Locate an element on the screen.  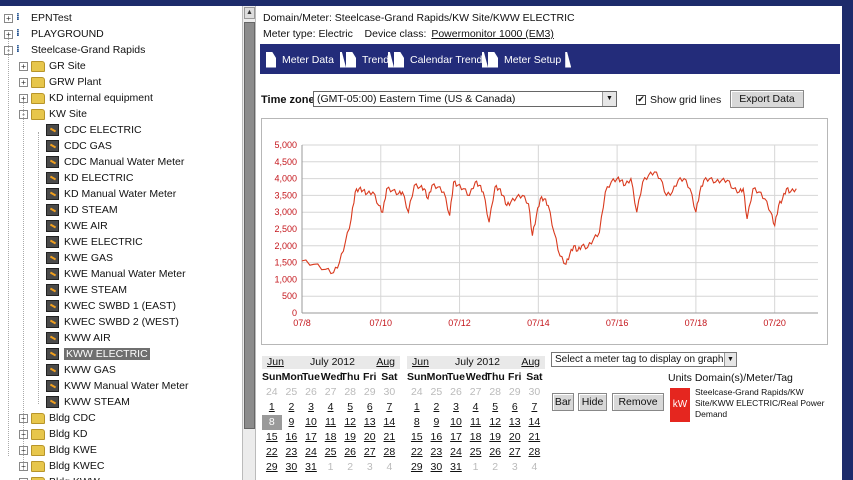
calendar-day: 15 is located at coordinates (272, 437).